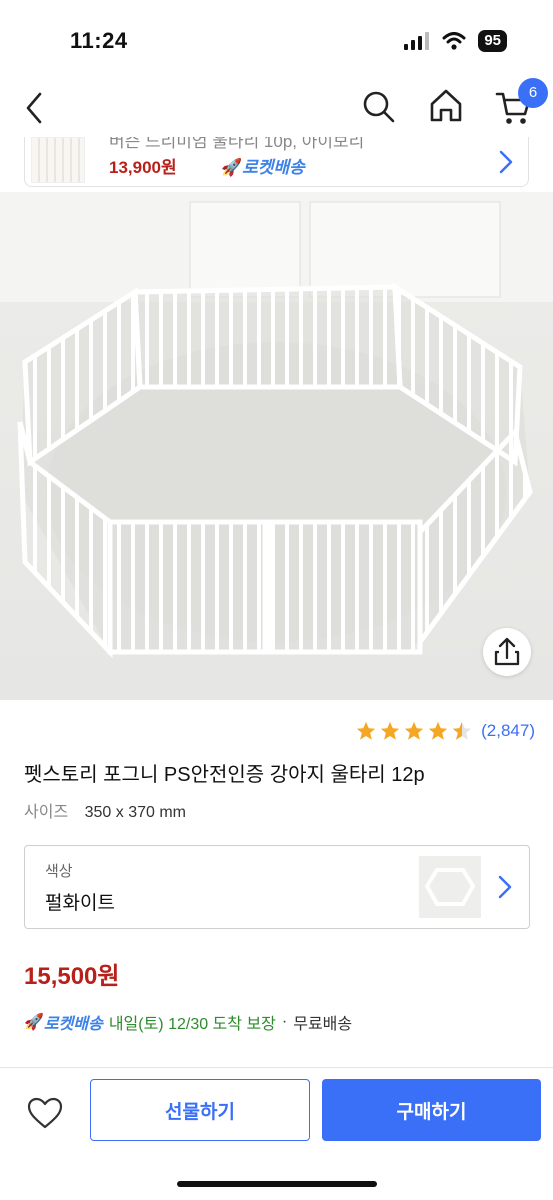 The height and width of the screenshot is (1200, 553). What do you see at coordinates (237, 144) in the screenshot?
I see `related-product-title: 버즌 드리미엄 울타리 10p, 아이보리` at bounding box center [237, 144].